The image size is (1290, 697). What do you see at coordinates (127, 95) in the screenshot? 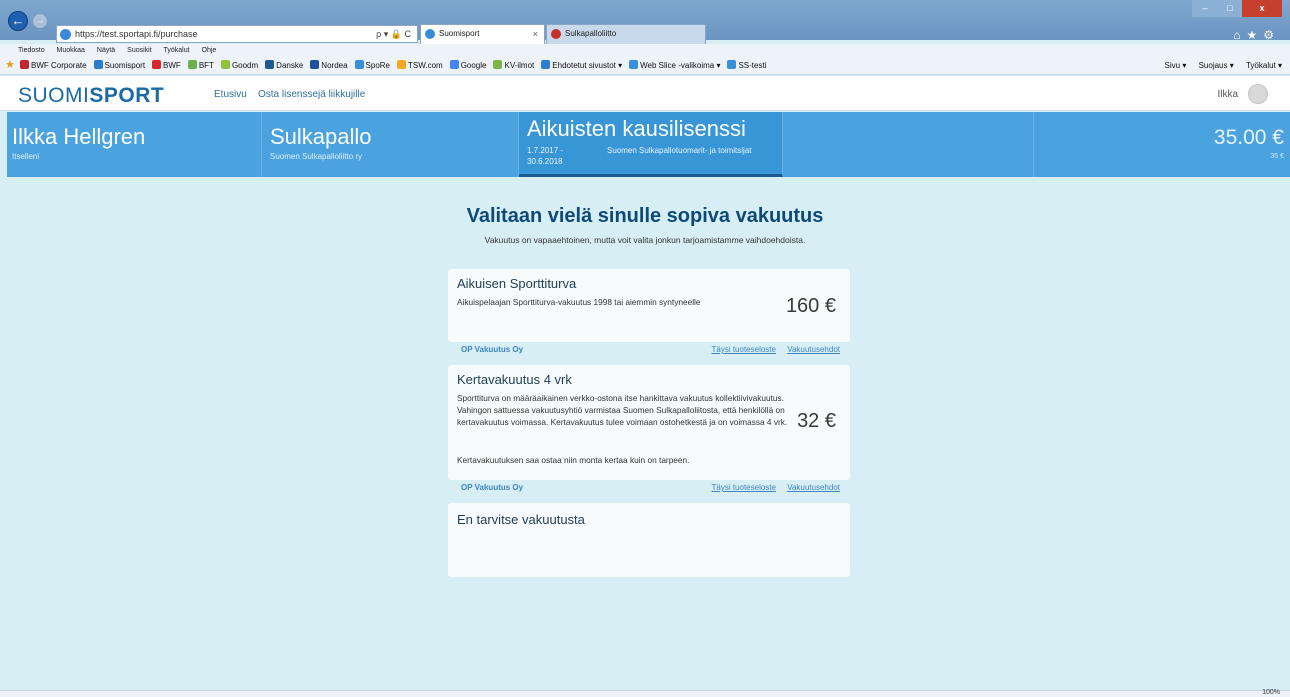
I see `logo-bold: SPORT` at bounding box center [127, 95].